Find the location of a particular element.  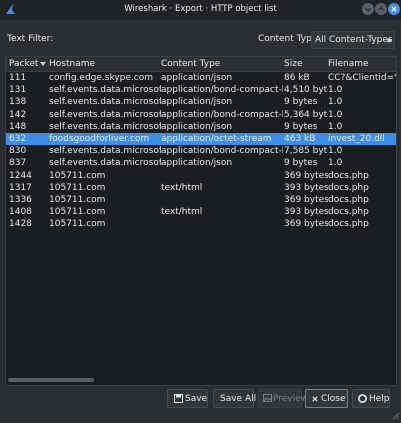

preview-button-label: Preview is located at coordinates (291, 399).